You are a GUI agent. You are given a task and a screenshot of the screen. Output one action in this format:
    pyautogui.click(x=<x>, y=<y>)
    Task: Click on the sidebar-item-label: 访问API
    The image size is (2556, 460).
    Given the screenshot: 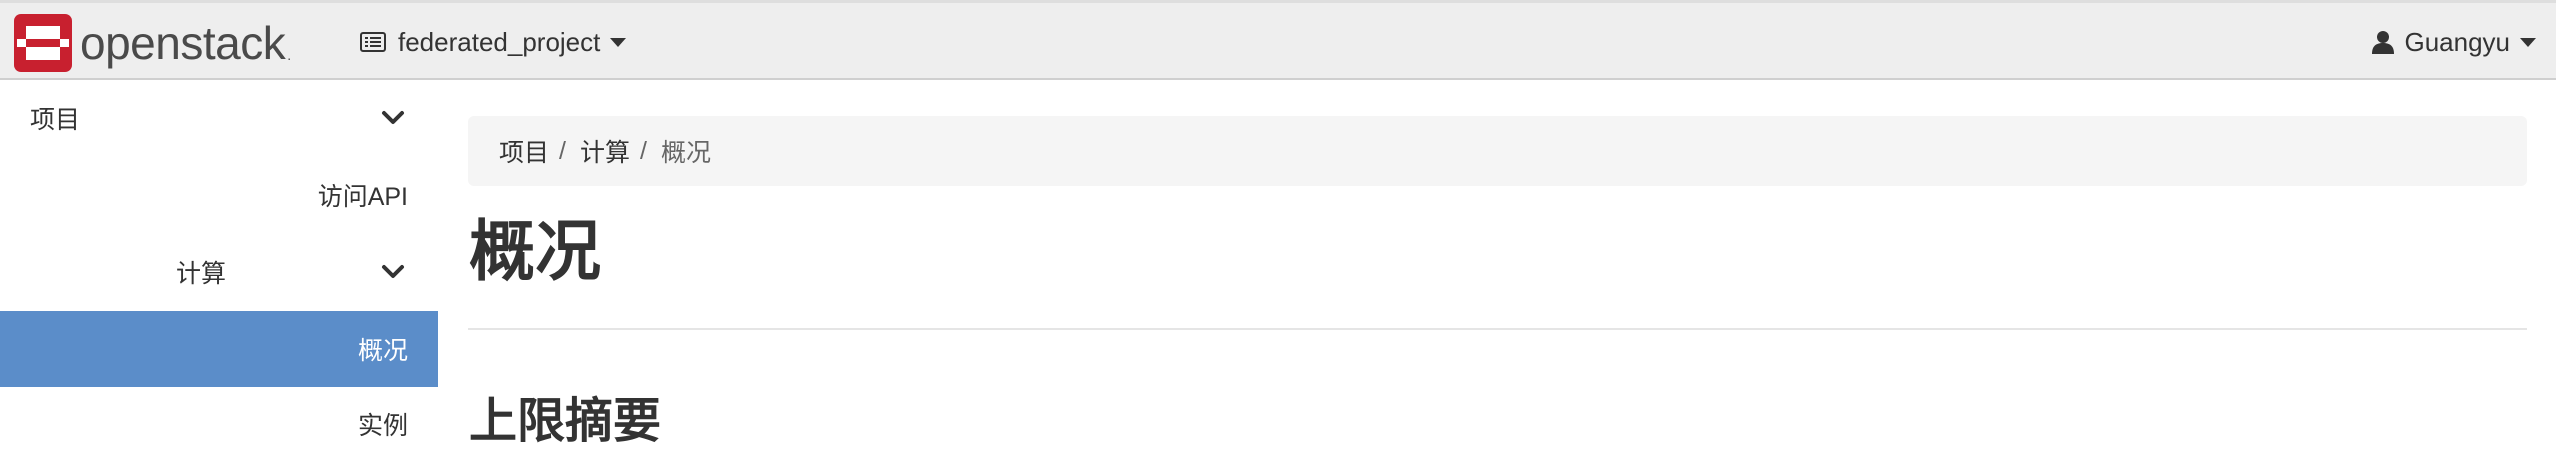 What is the action you would take?
    pyautogui.click(x=362, y=197)
    